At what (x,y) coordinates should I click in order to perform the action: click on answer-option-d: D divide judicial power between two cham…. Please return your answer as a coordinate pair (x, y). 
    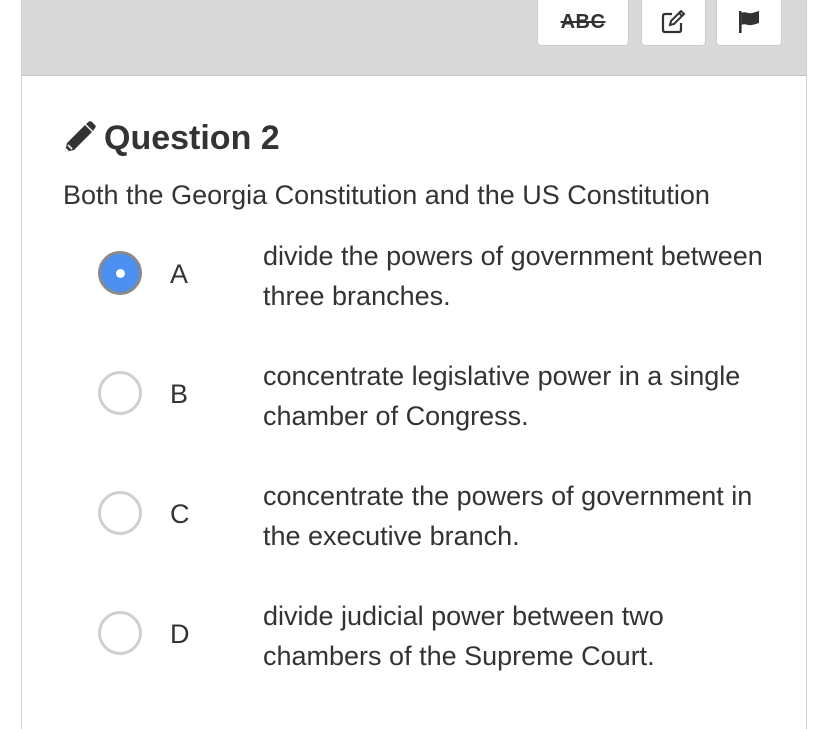
    Looking at the image, I should click on (438, 646).